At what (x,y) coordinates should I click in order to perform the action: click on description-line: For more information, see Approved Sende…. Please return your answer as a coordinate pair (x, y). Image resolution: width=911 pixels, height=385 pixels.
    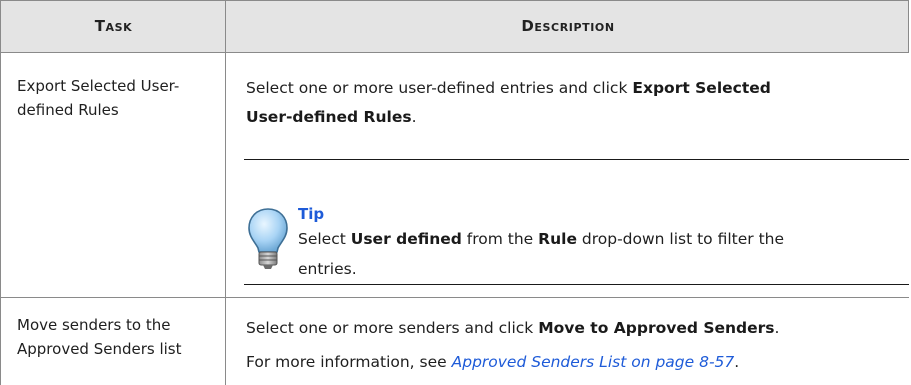
    Looking at the image, I should click on (493, 362).